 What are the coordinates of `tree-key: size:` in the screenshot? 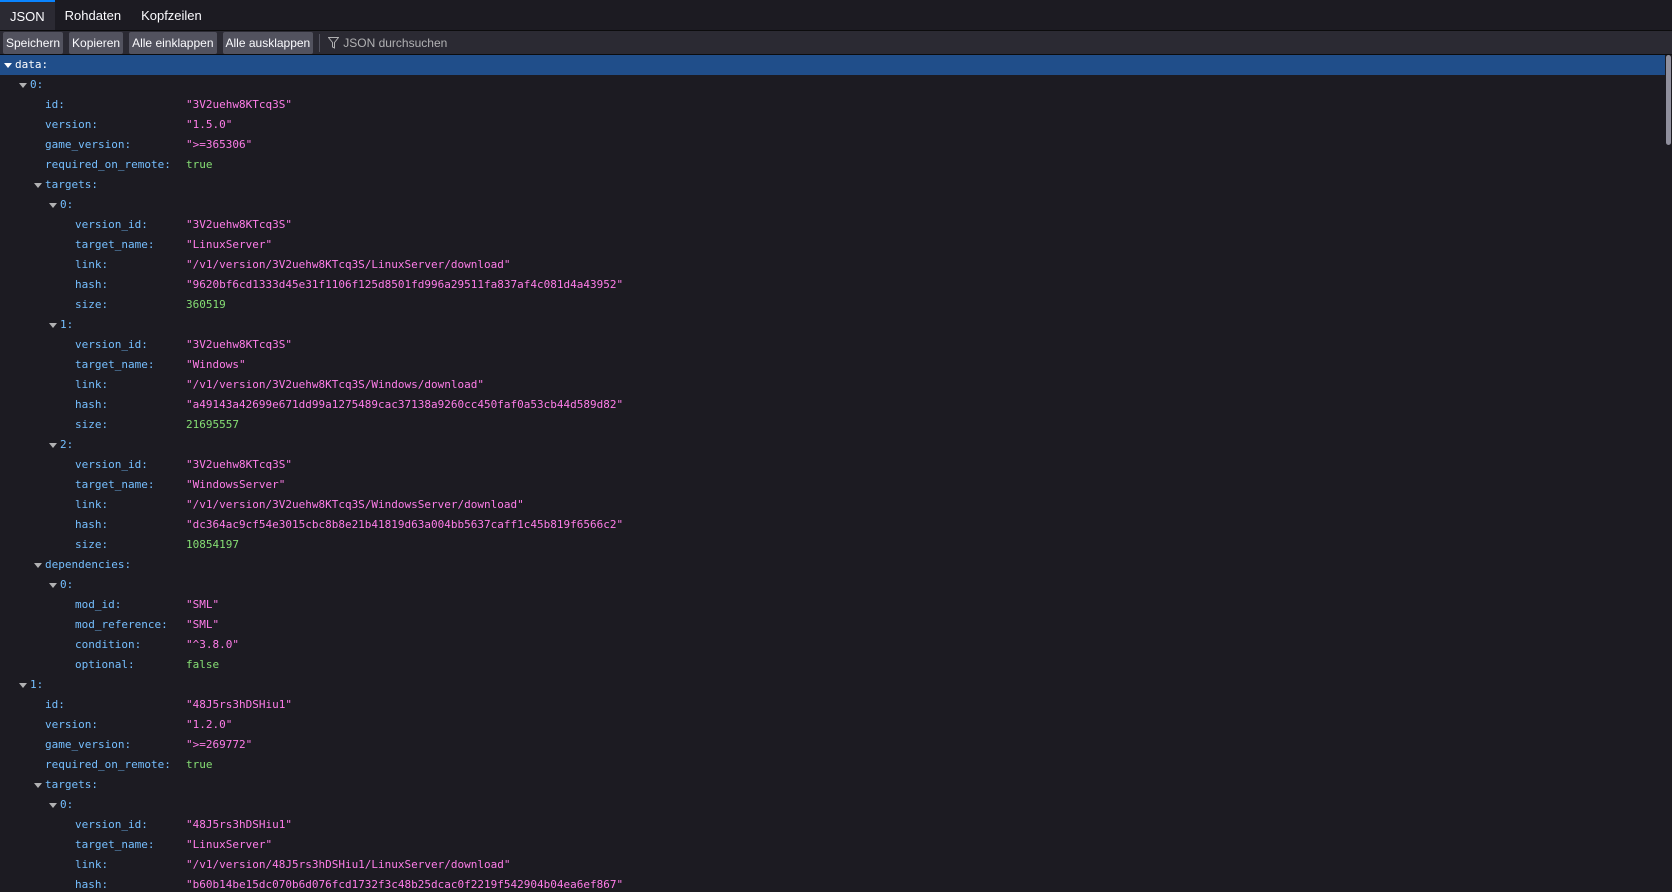 It's located at (92, 424).